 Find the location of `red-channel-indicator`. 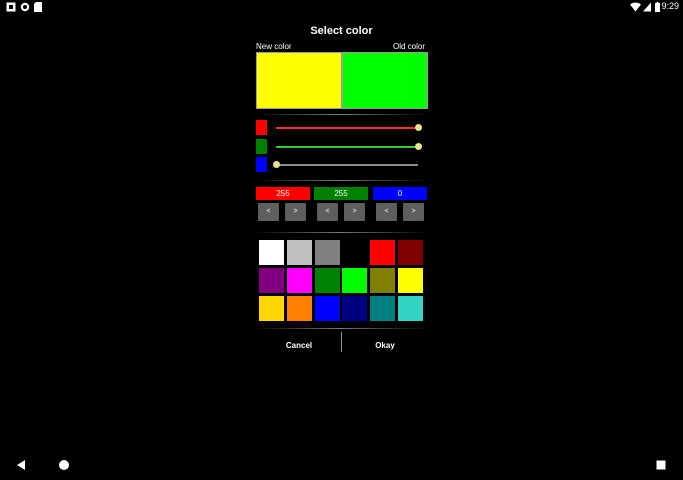

red-channel-indicator is located at coordinates (261, 127).